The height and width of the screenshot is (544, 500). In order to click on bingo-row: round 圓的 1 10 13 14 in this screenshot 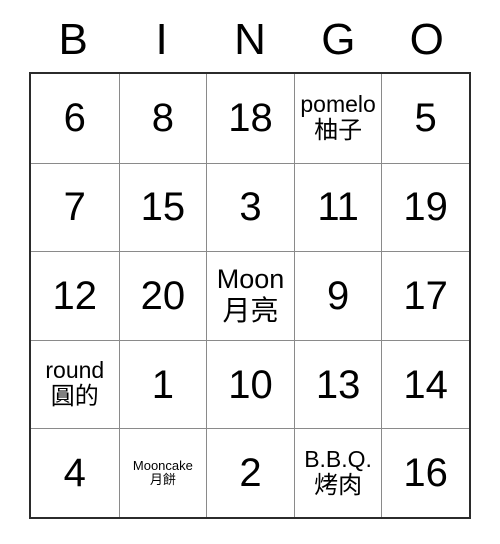, I will do `click(250, 384)`.